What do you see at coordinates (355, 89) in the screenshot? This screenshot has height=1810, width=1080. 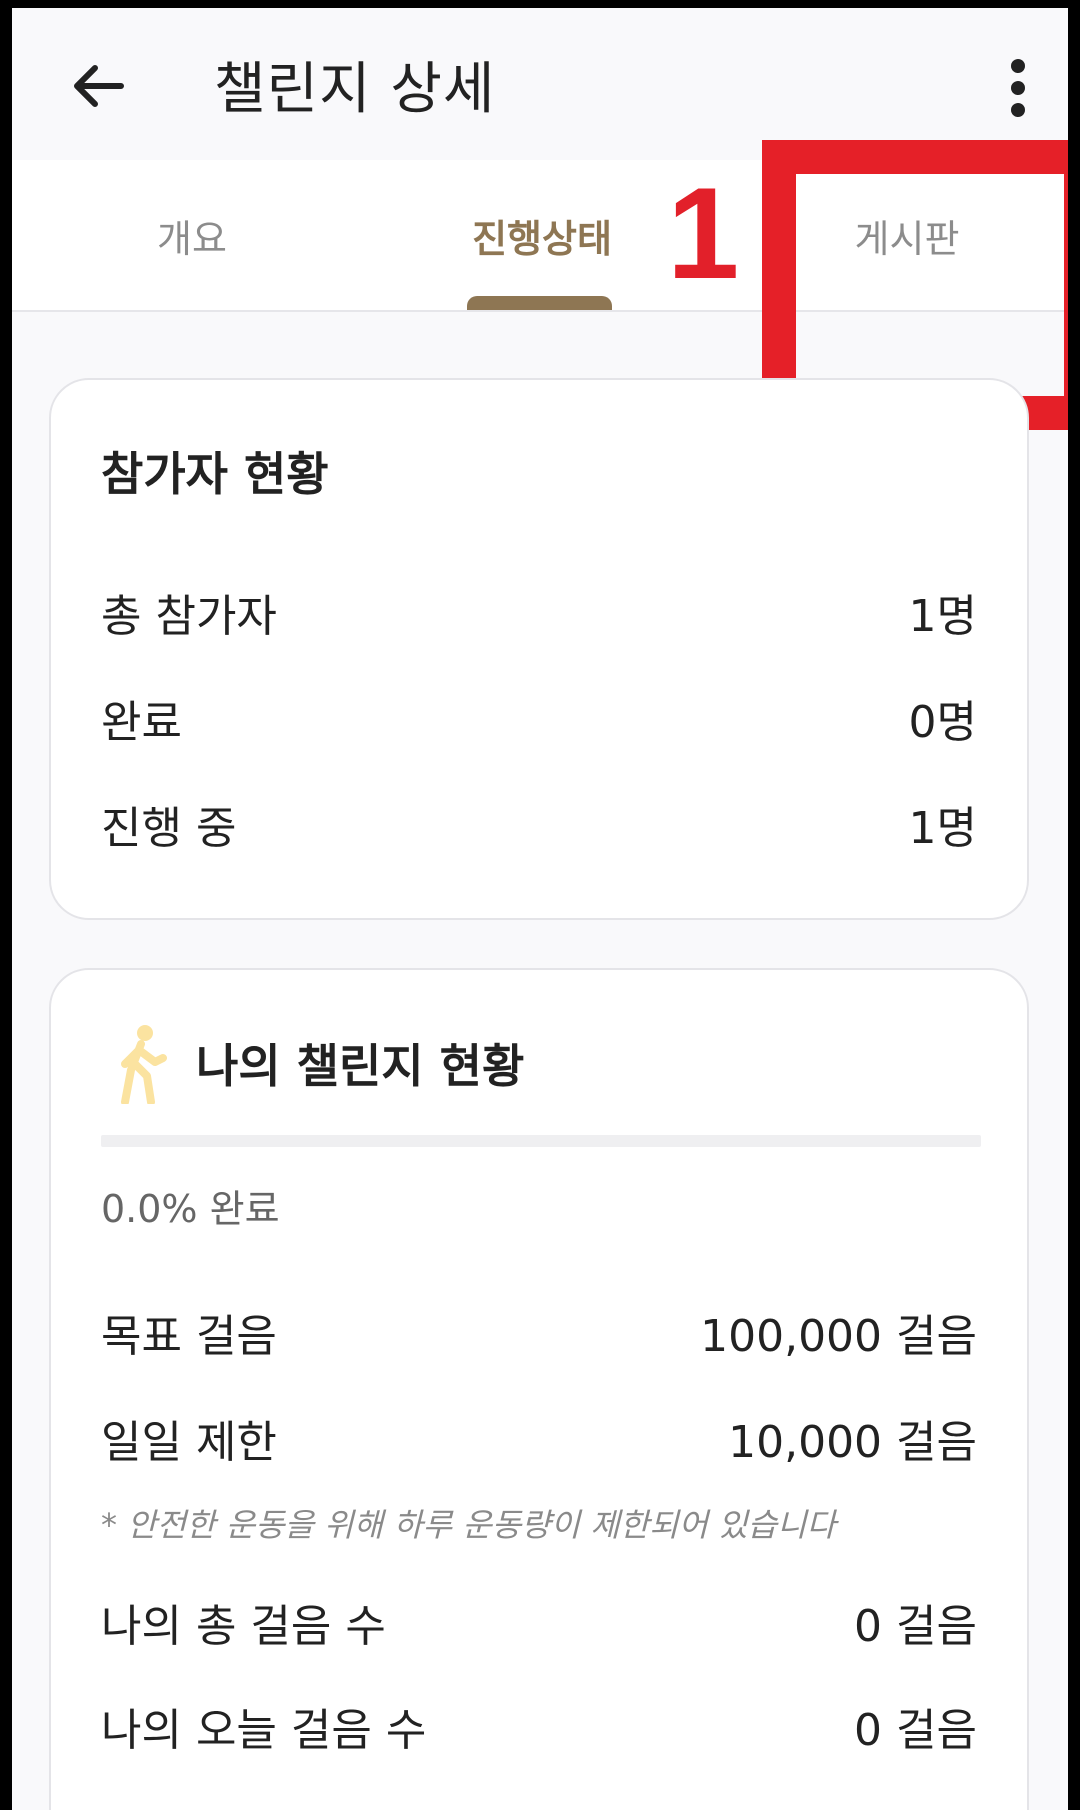 I see `page-title: 챌린지 상세` at bounding box center [355, 89].